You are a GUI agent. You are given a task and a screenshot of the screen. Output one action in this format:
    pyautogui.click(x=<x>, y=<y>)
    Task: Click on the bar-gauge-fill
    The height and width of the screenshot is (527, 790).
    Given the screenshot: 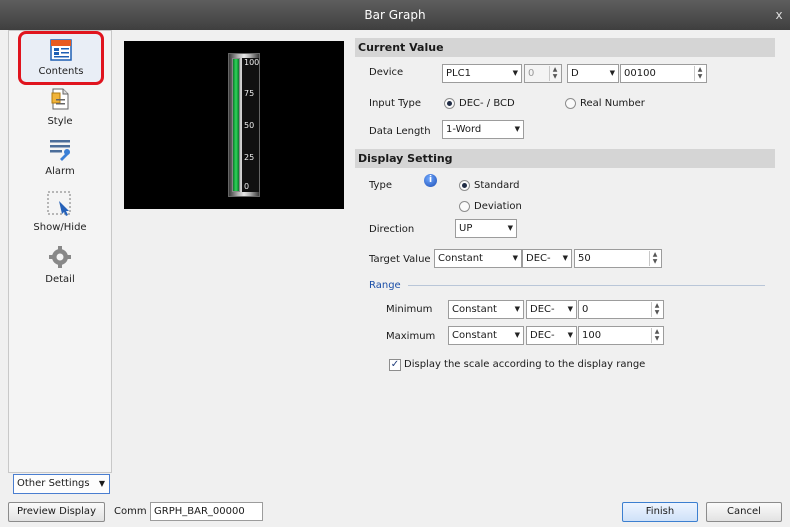 What is the action you would take?
    pyautogui.click(x=236, y=125)
    